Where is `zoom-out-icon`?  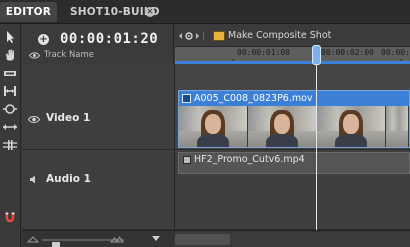
zoom-out-icon is located at coordinates (33, 239).